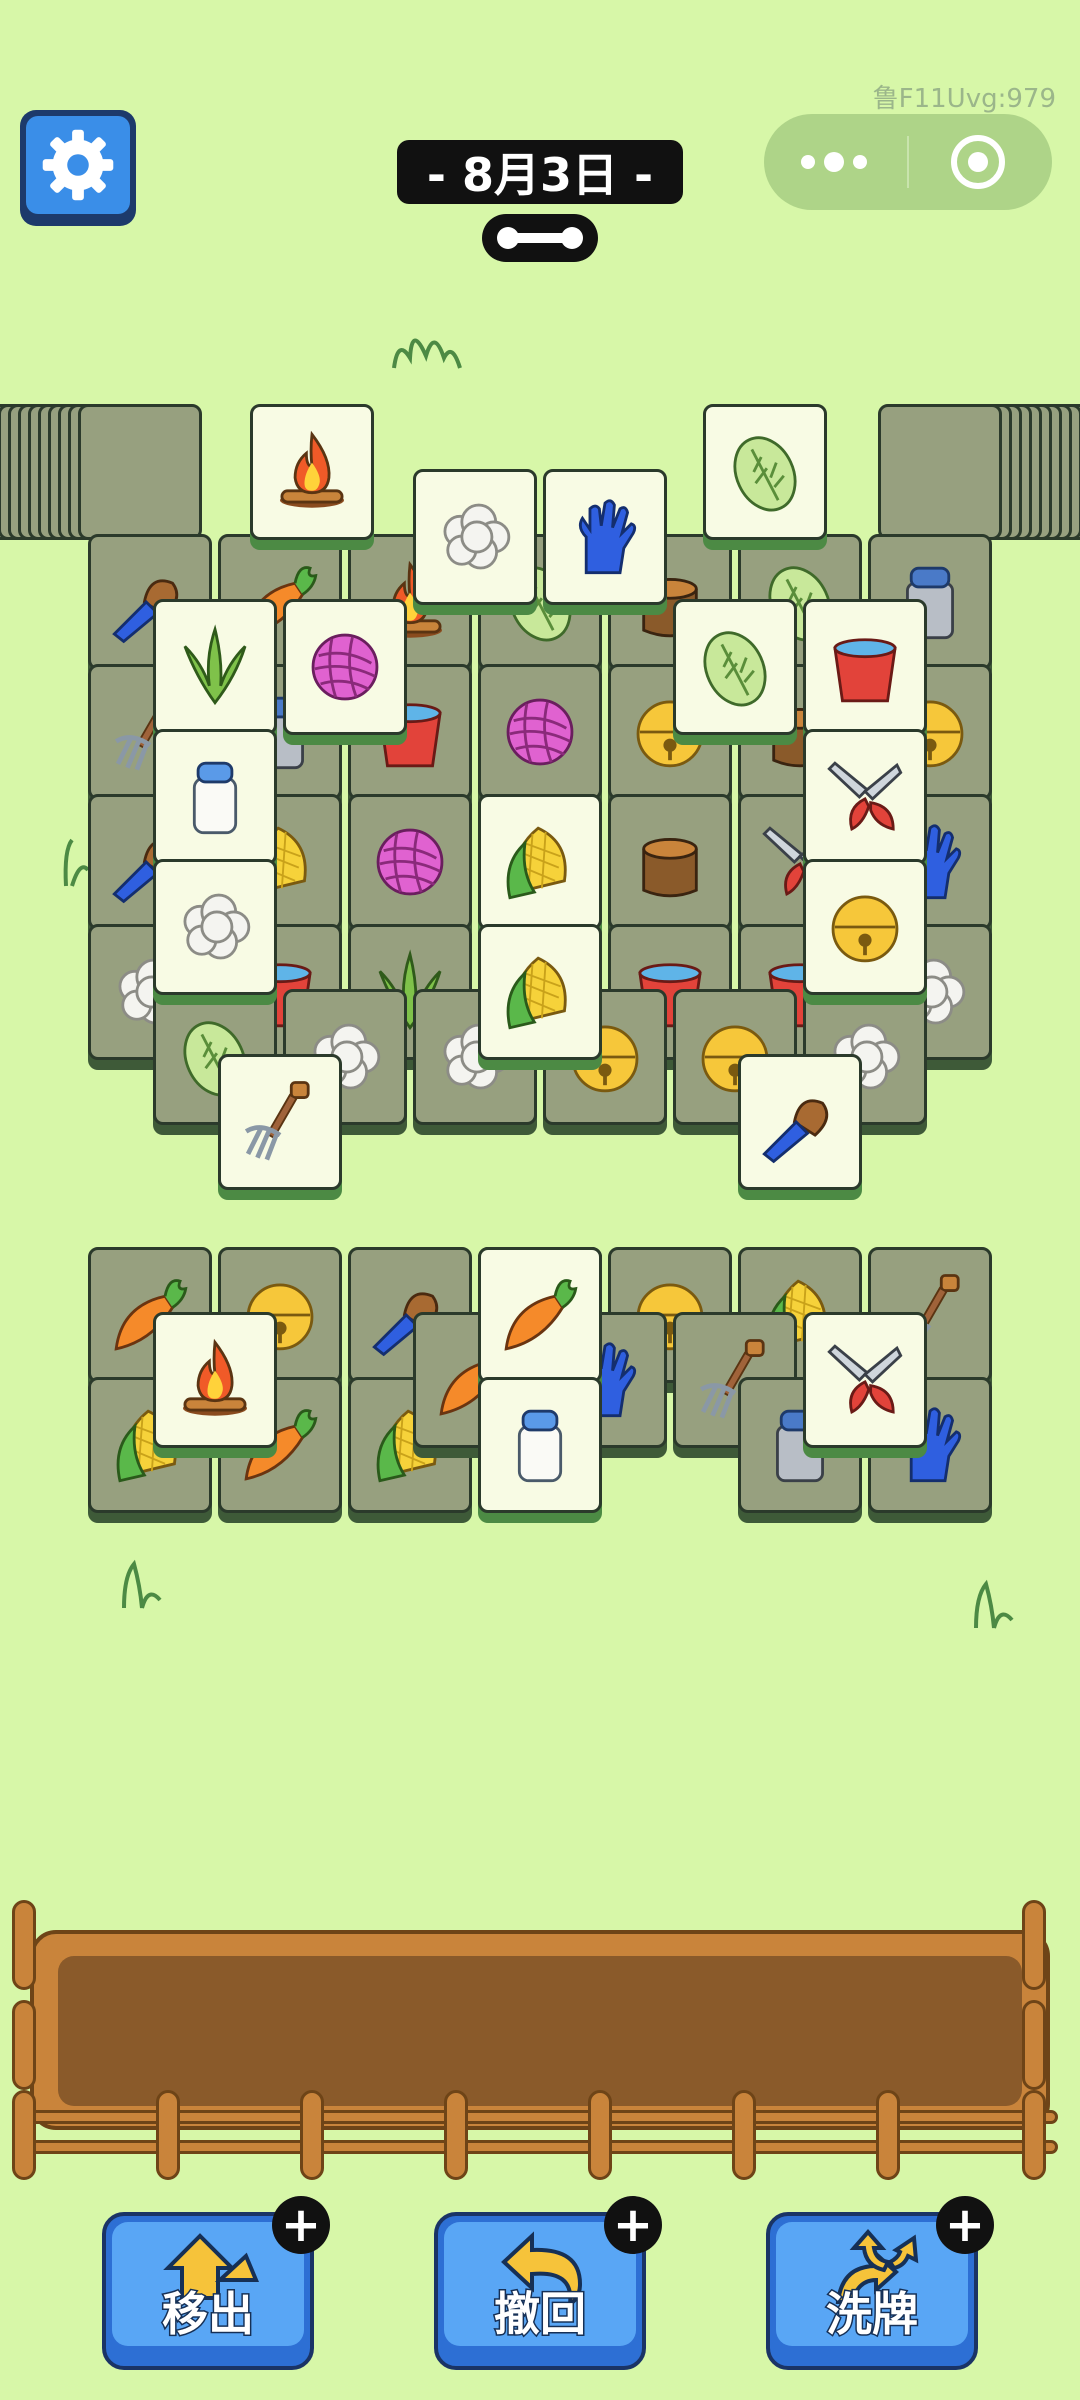 This screenshot has width=1080, height=2400. What do you see at coordinates (865, 670) in the screenshot?
I see `bucket-icon` at bounding box center [865, 670].